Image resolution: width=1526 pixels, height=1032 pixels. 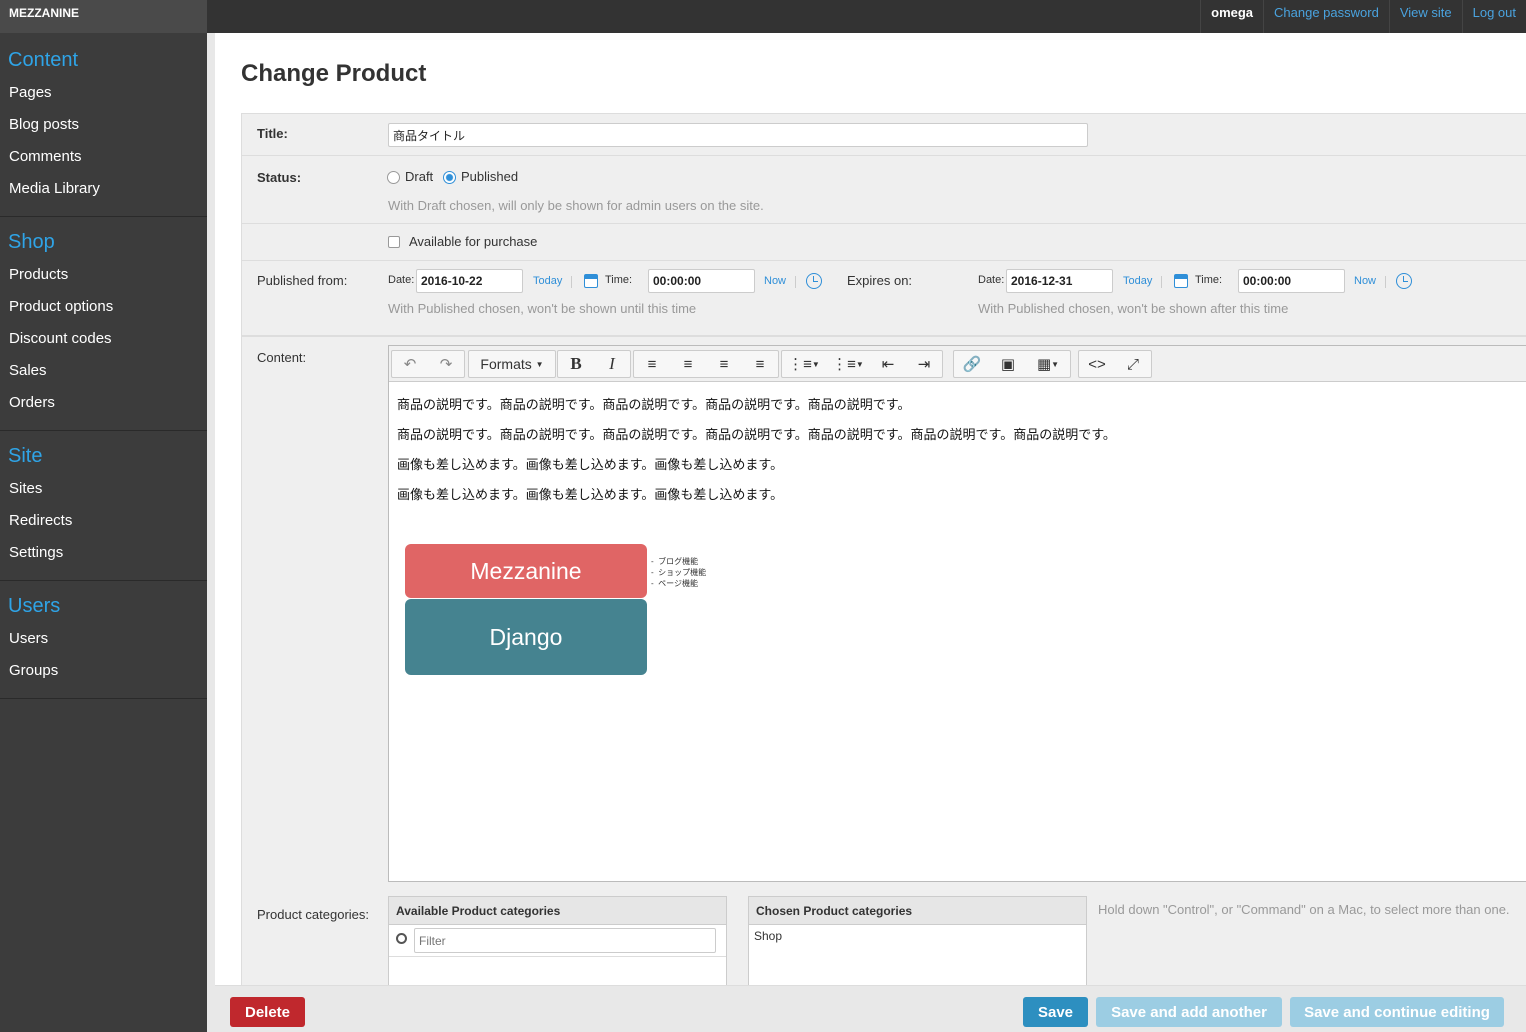 I want to click on mezzanine-box: Mezzanine, so click(x=526, y=571).